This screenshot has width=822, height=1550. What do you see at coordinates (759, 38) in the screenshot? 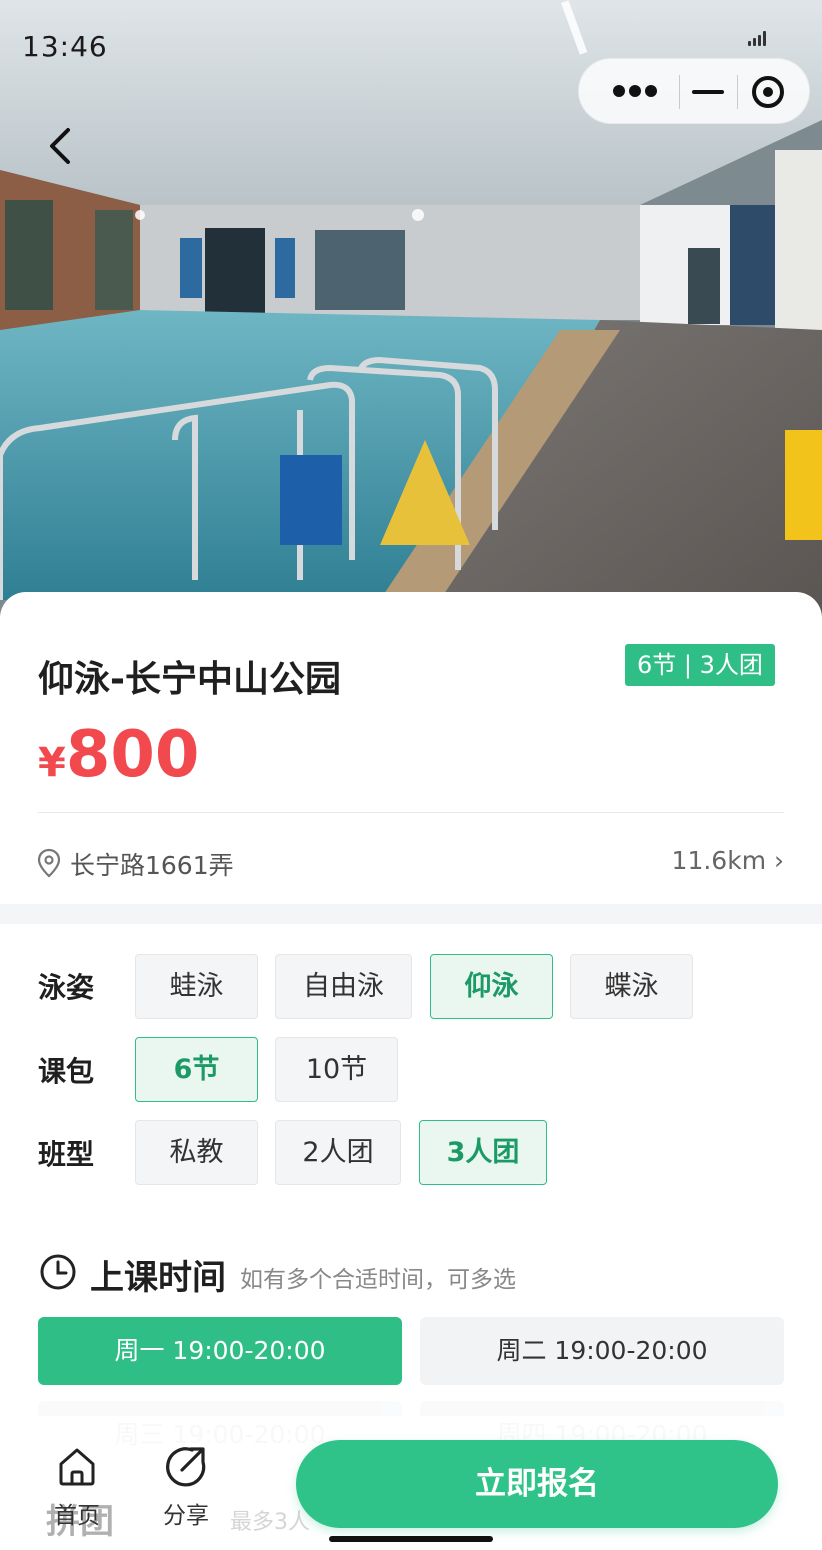
I see `signal-icon` at bounding box center [759, 38].